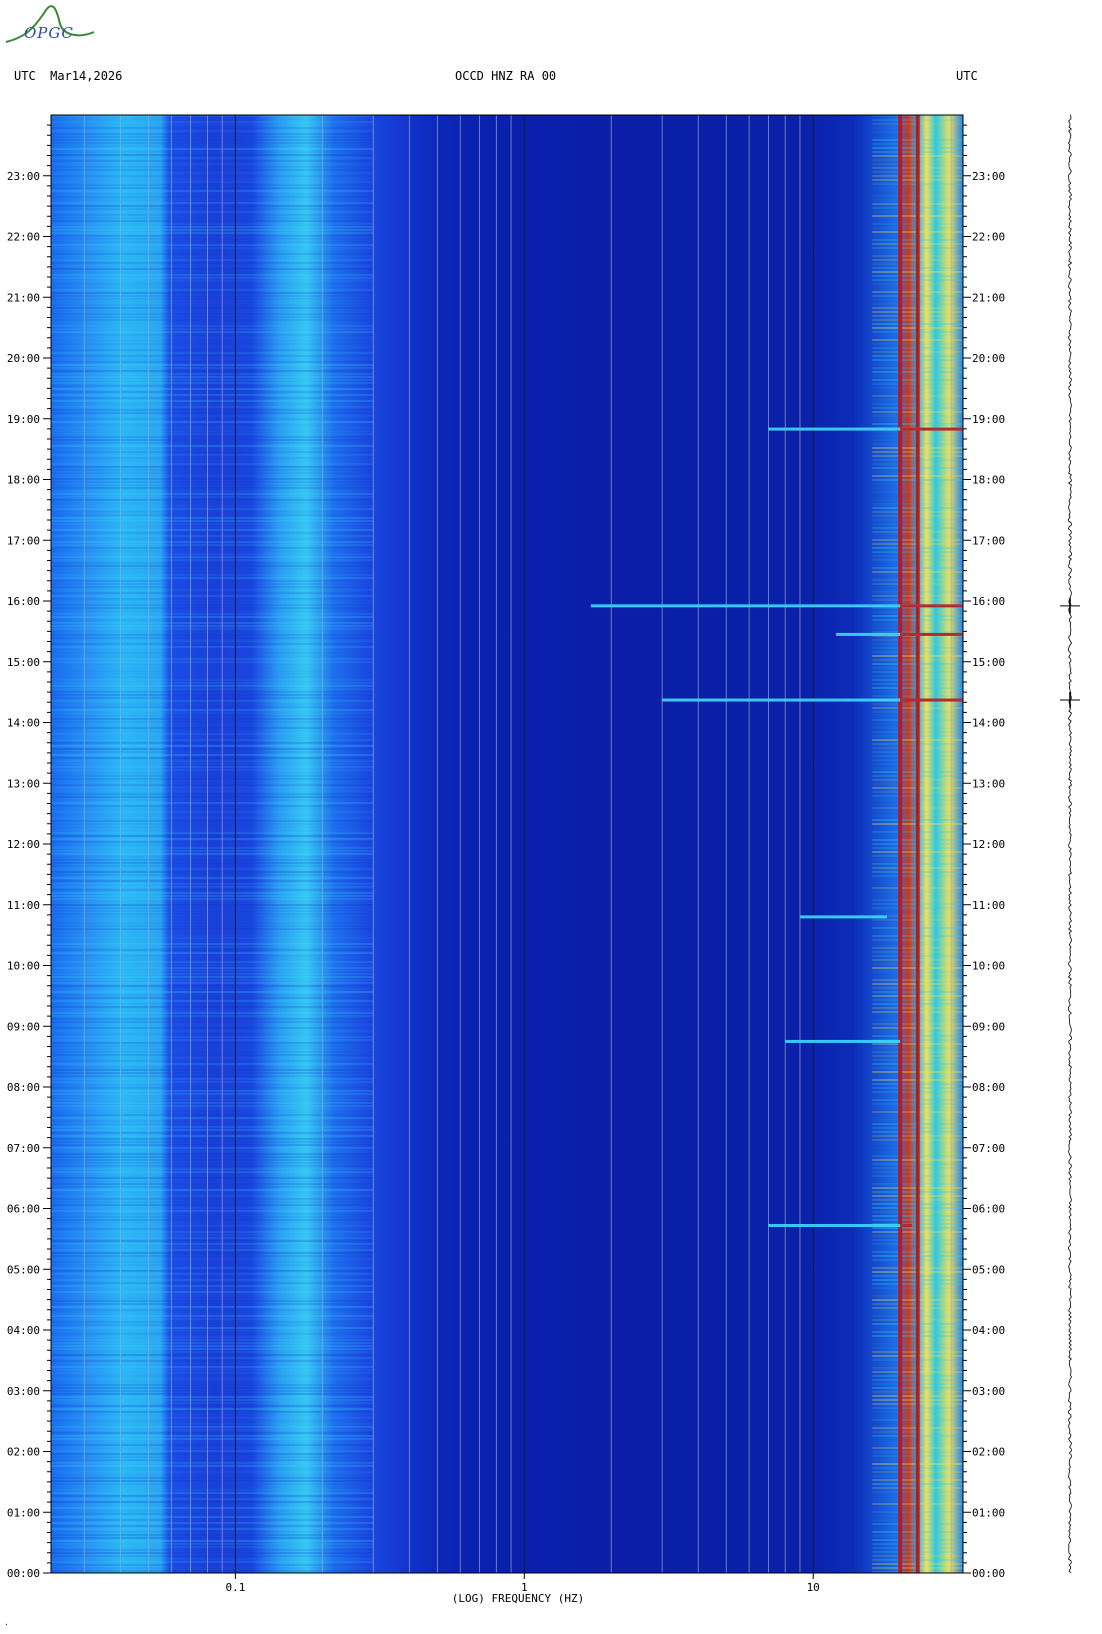 This screenshot has width=1102, height=1634. What do you see at coordinates (1070, 844) in the screenshot?
I see `seismogram-trace` at bounding box center [1070, 844].